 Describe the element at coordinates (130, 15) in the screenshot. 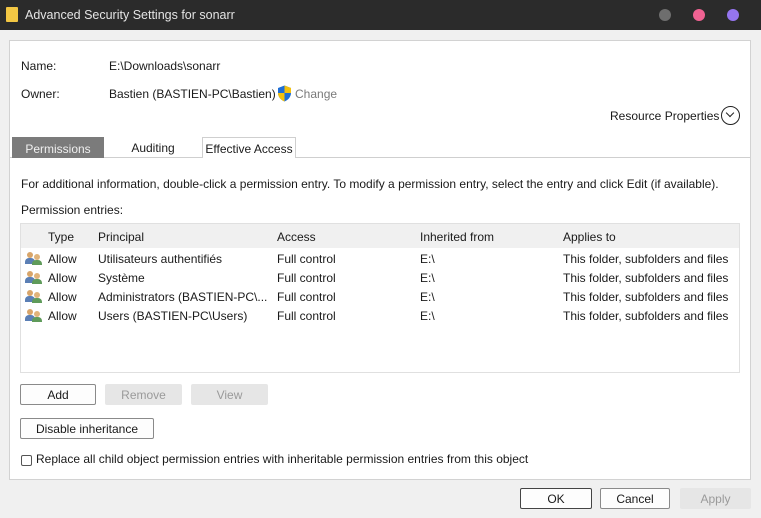

I see `window-title: Advanced Security Settings for sonarr` at that location.